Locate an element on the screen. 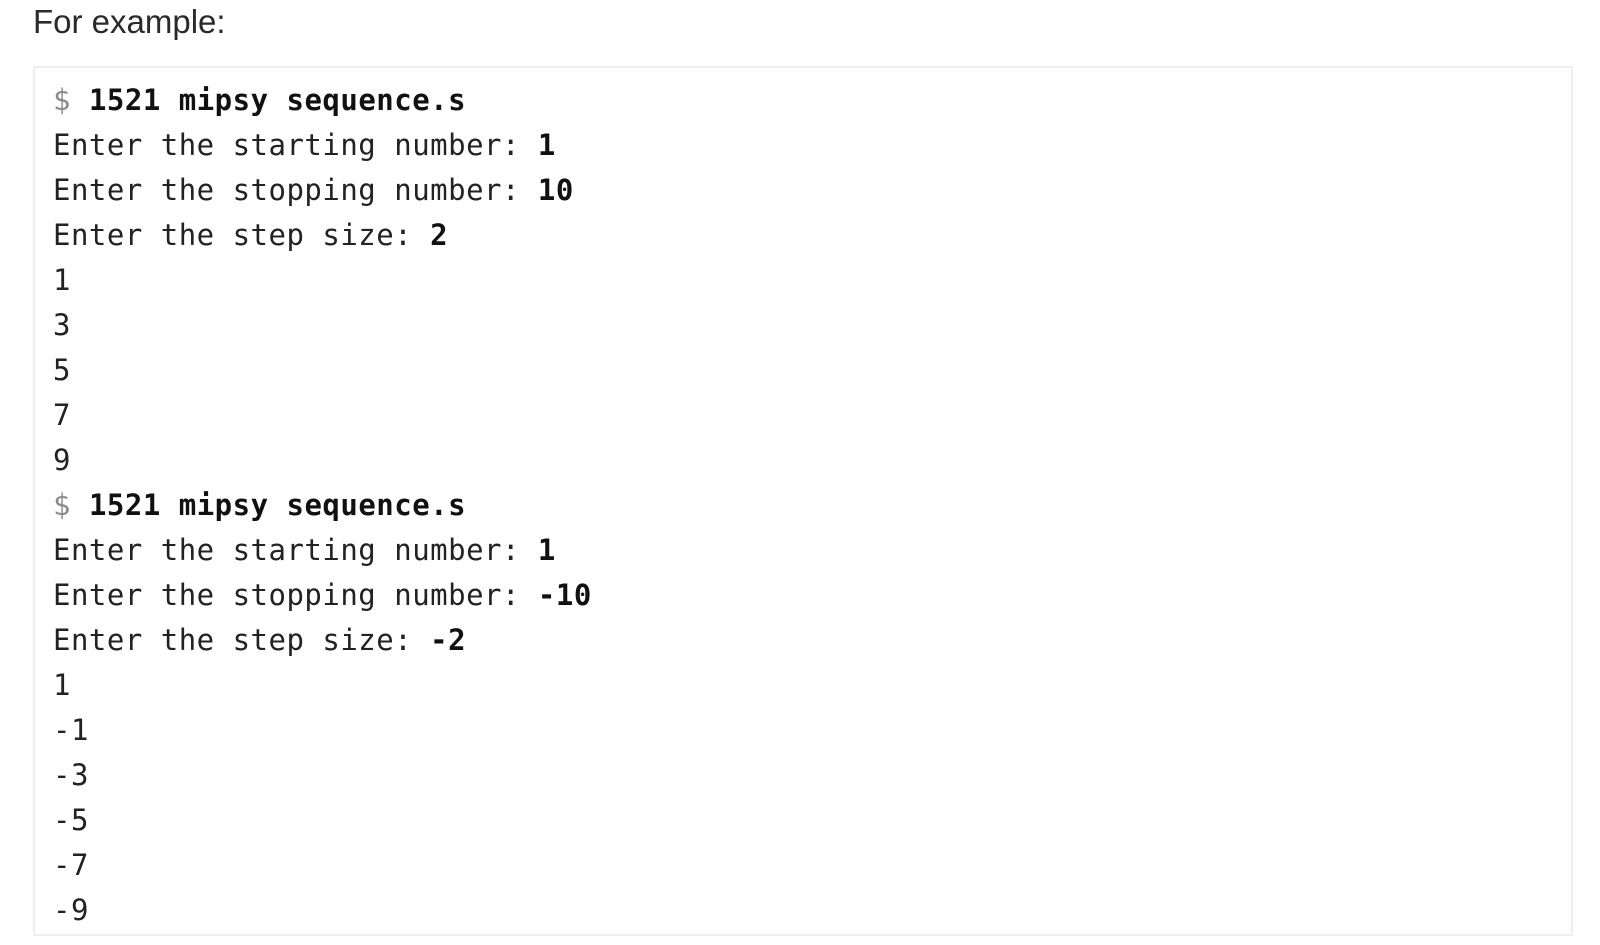  prompt-line: Enter the stopping number: -10 is located at coordinates (812, 595).